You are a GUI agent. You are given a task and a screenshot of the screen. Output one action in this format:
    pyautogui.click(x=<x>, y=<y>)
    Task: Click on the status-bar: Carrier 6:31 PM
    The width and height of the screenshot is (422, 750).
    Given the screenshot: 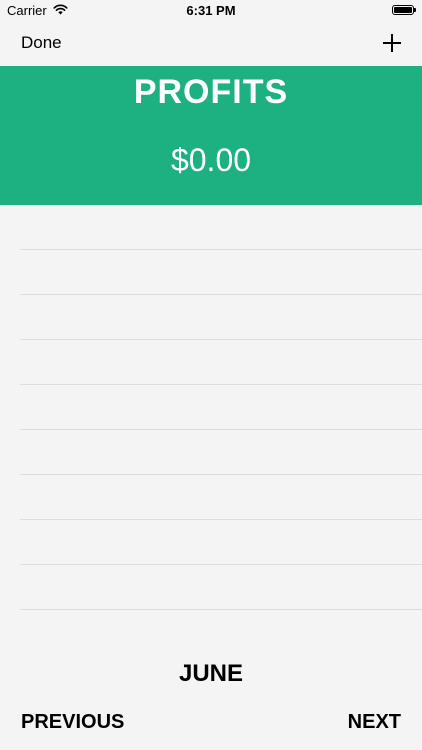 What is the action you would take?
    pyautogui.click(x=211, y=11)
    